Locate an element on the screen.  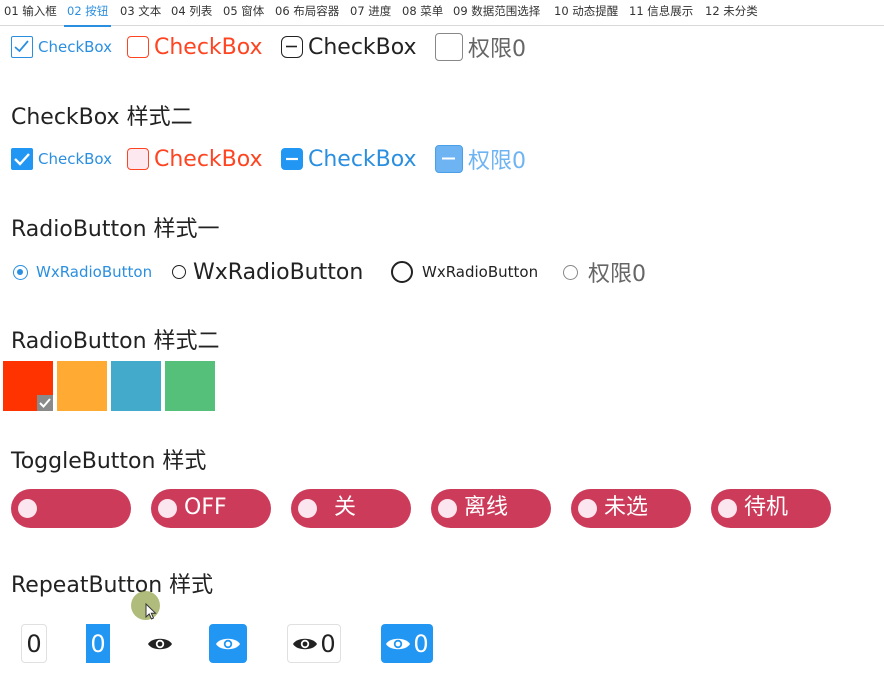
tab-range: 09 数据范围选择 is located at coordinates (496, 12).